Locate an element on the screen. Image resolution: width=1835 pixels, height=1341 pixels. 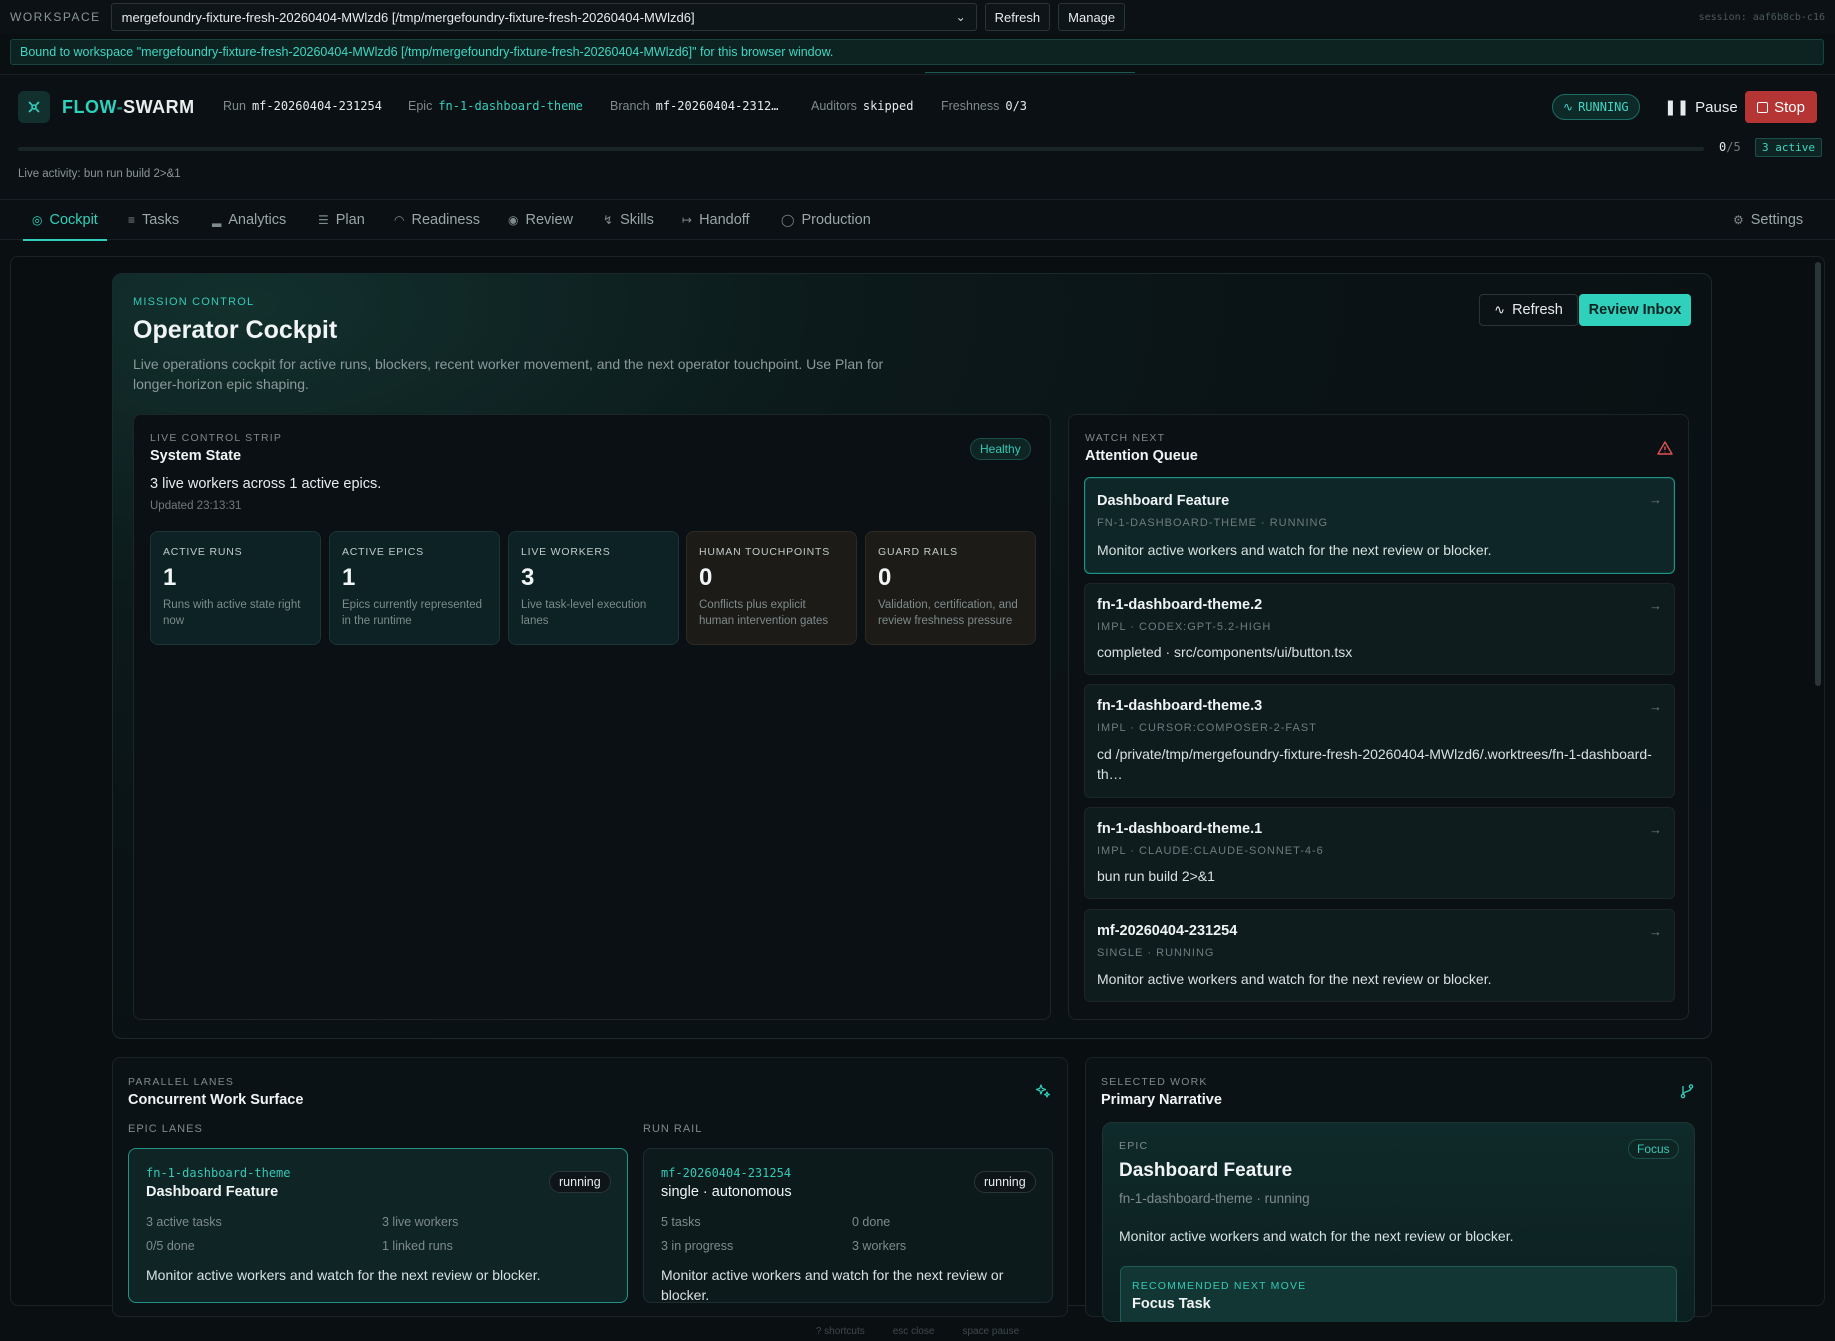
system-state-eyebrow: LIVE CONTROL STRIP is located at coordinates (216, 438).